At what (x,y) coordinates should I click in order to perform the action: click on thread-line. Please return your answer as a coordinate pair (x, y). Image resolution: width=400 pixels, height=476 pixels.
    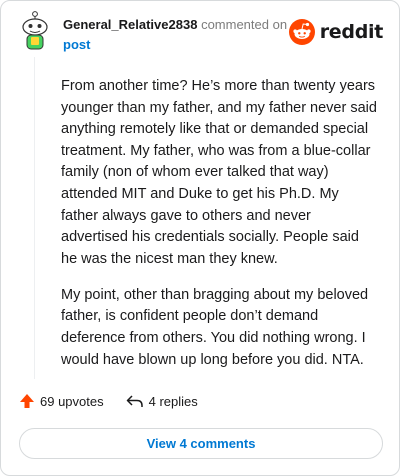
    Looking at the image, I should click on (34, 218).